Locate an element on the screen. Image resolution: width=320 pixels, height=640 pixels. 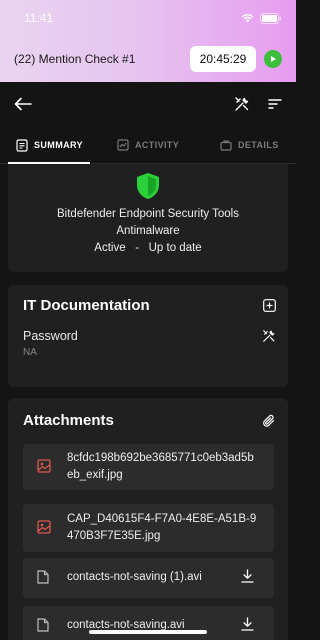
status-bar: 11:41 is located at coordinates (153, 18).